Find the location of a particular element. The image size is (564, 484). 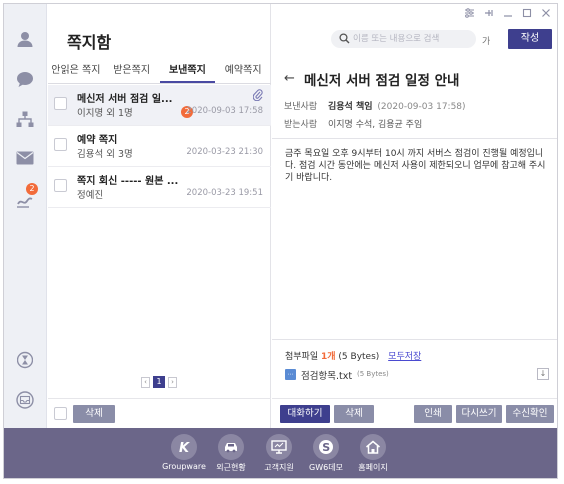

mail-icon is located at coordinates (25, 158).